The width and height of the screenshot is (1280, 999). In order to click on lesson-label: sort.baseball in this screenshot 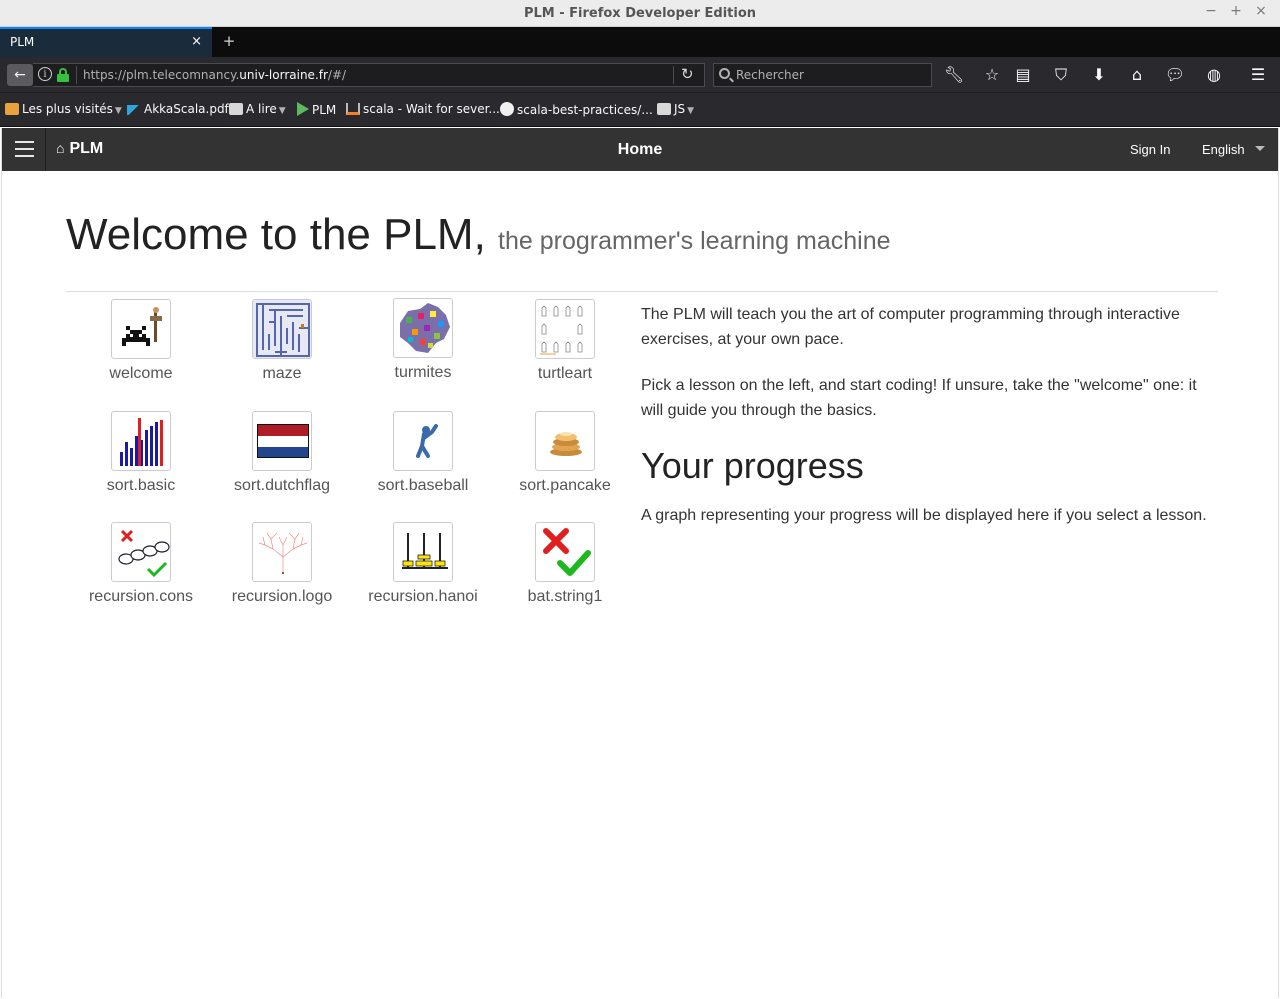, I will do `click(423, 485)`.